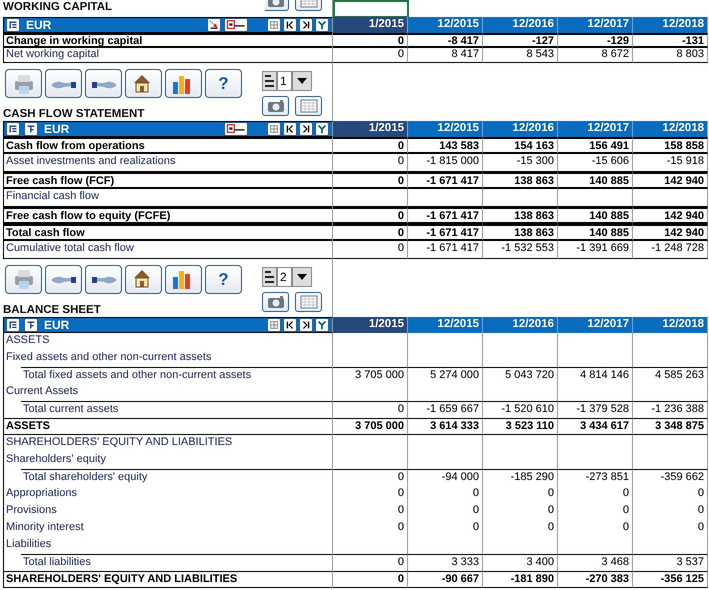 The width and height of the screenshot is (709, 590). I want to click on table-cell: 156 491, so click(595, 145).